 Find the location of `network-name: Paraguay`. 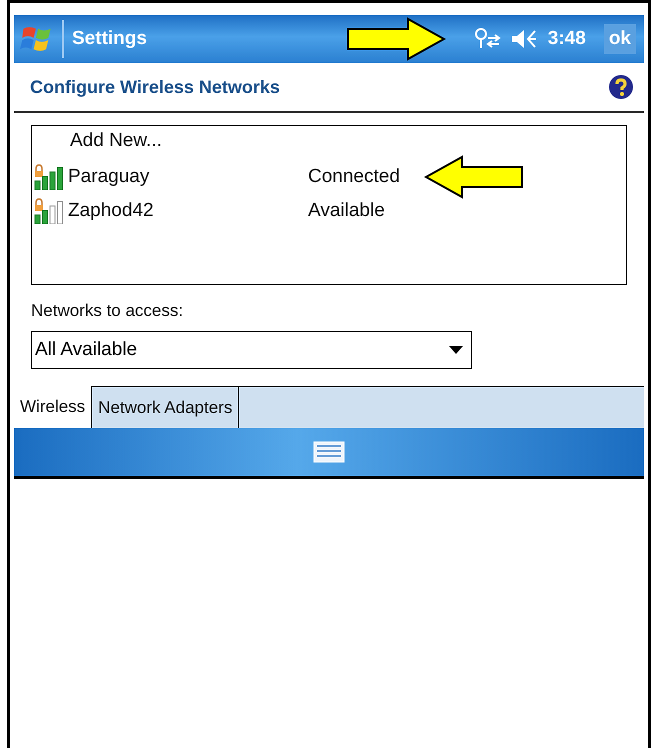

network-name: Paraguay is located at coordinates (188, 177).